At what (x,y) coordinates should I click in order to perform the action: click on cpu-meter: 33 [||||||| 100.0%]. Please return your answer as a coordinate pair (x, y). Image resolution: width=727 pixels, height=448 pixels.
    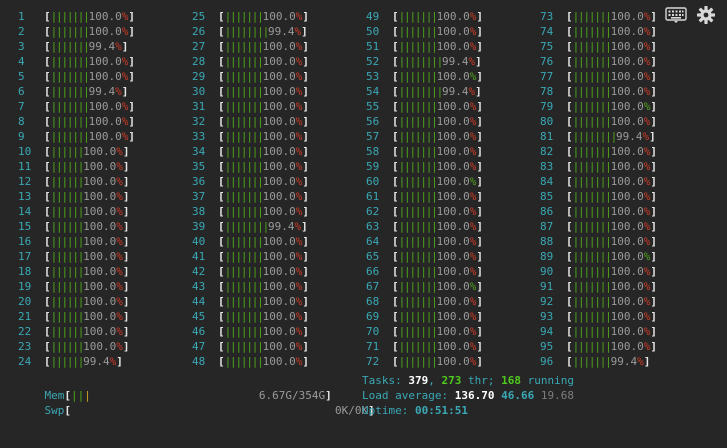
    Looking at the image, I should click on (279, 136).